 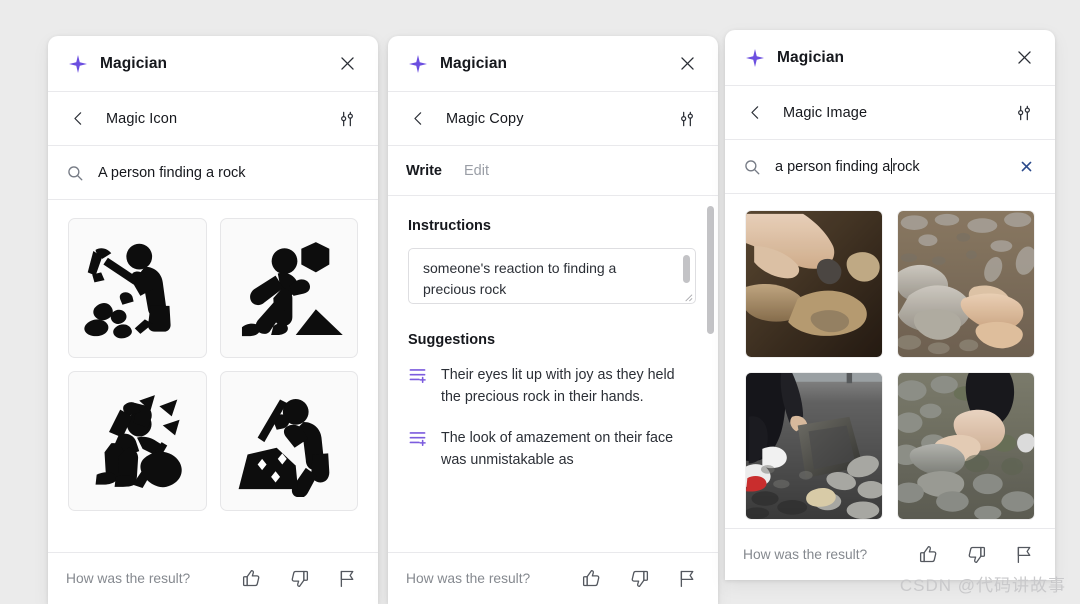 What do you see at coordinates (142, 118) in the screenshot?
I see `nav-title: Magic Icon` at bounding box center [142, 118].